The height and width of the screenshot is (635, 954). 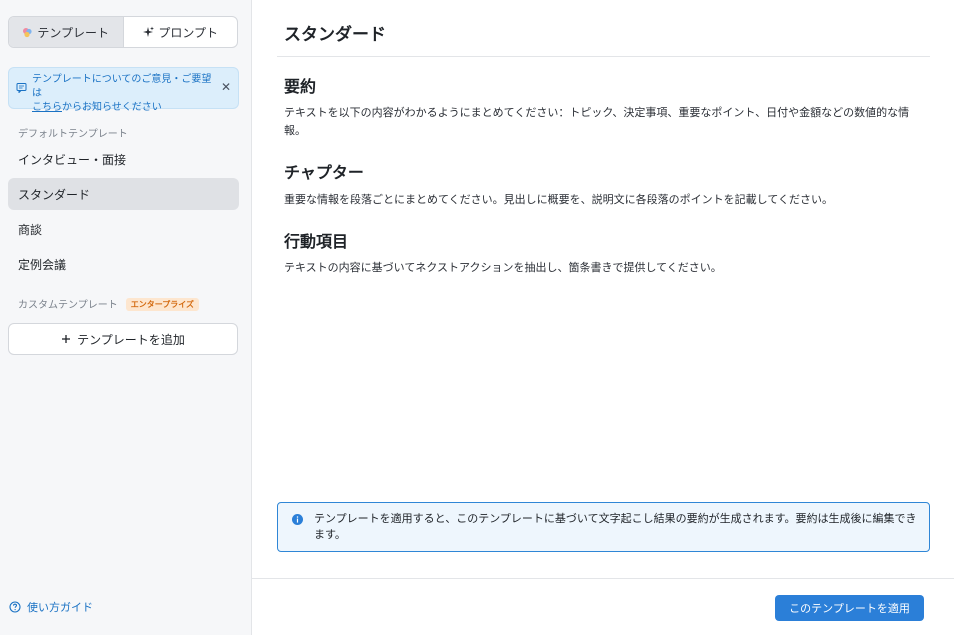 I want to click on sidebar-item-label: 定例会議, so click(x=42, y=264).